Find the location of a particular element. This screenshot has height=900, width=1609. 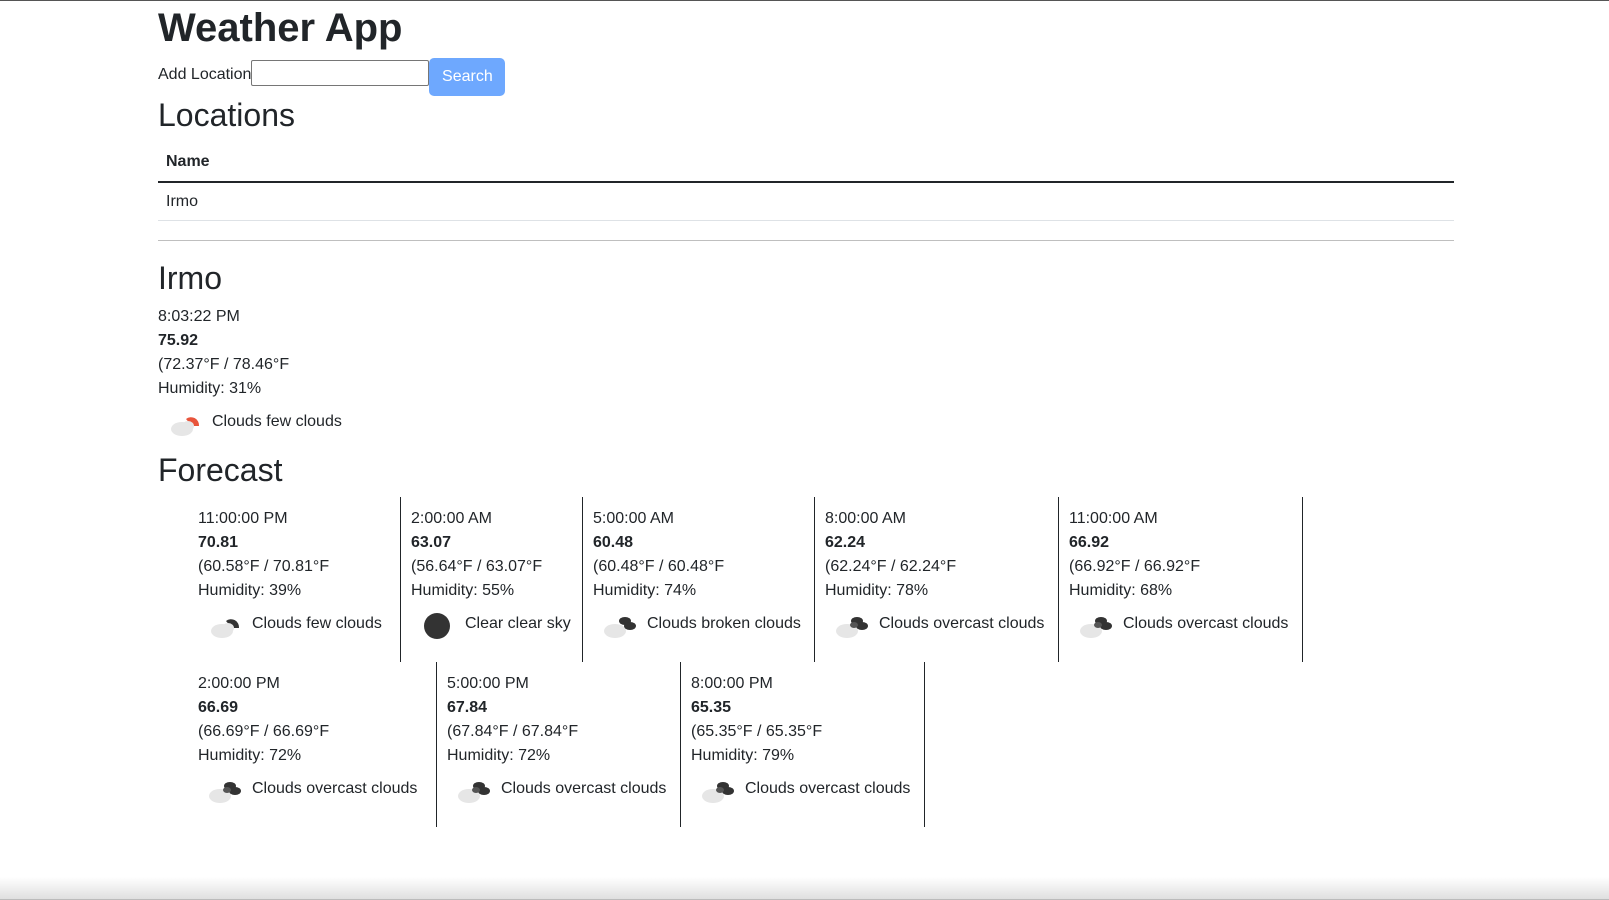

forecast-temp: 66.69 is located at coordinates (218, 707).